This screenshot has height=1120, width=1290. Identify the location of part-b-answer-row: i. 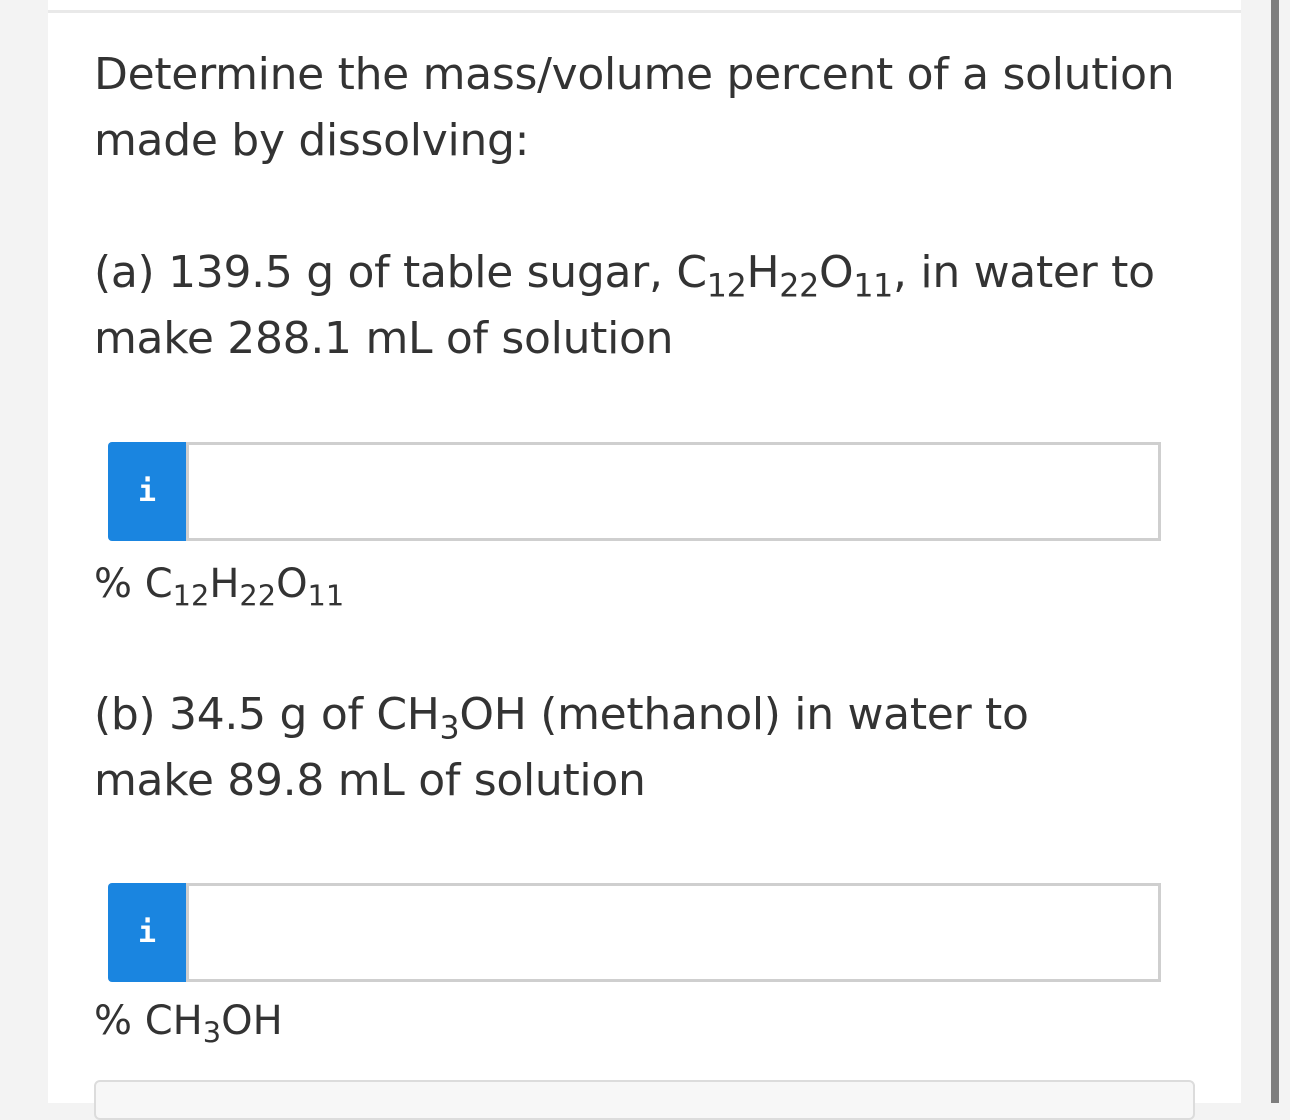
(634, 932).